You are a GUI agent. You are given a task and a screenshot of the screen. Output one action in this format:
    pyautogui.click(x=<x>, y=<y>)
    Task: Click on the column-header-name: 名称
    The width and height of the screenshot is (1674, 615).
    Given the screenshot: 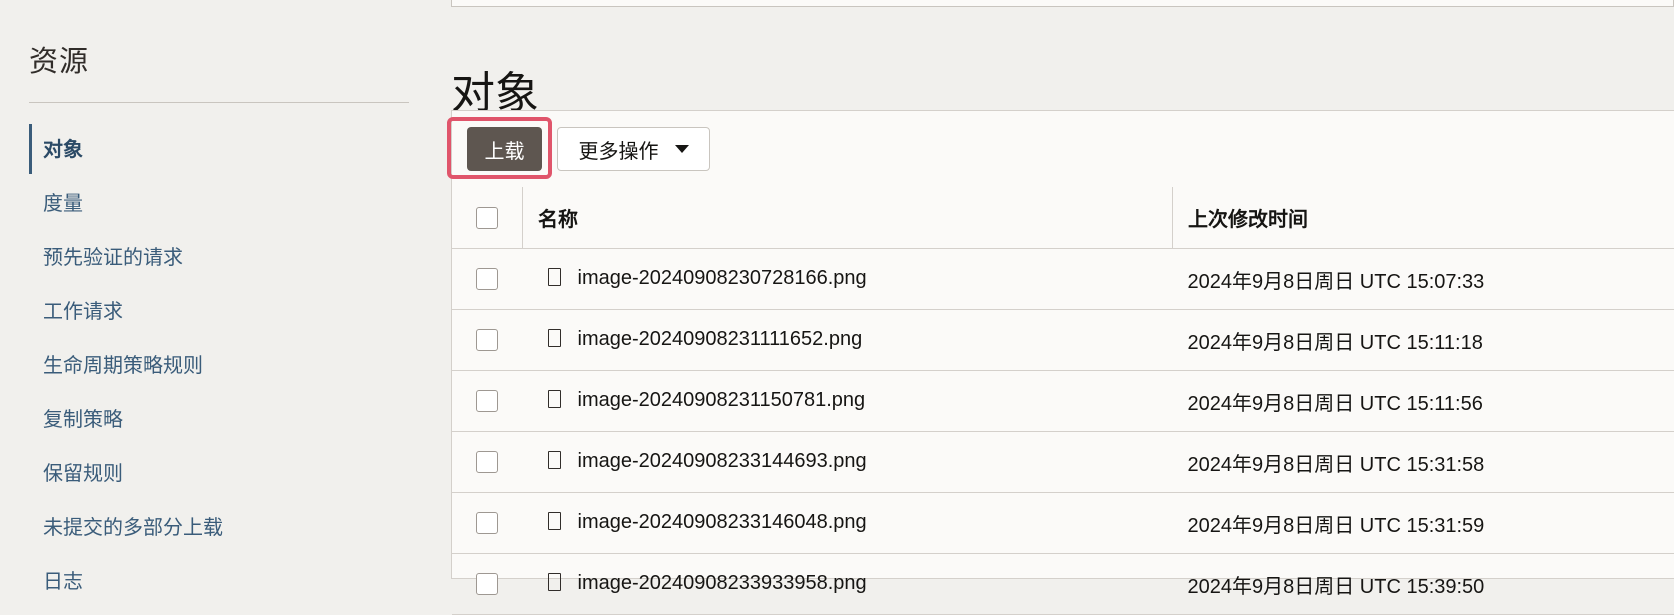 What is the action you would take?
    pyautogui.click(x=848, y=218)
    